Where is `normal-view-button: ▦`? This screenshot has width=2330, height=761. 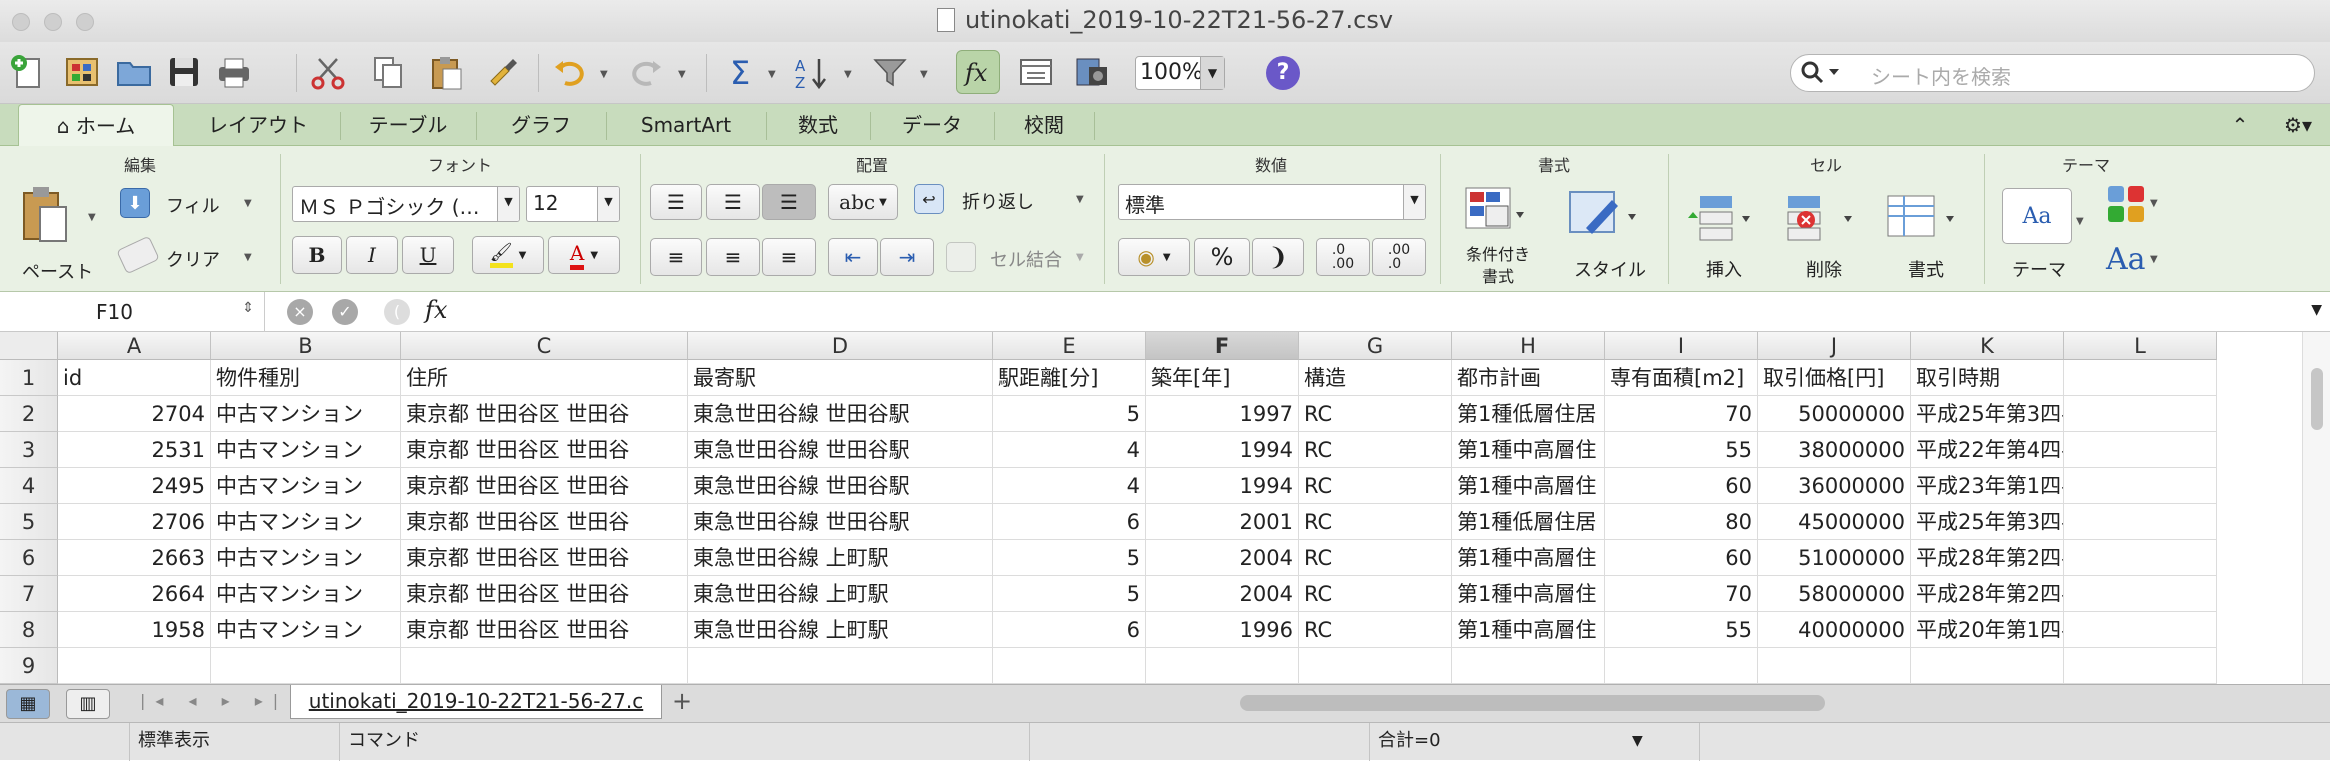 normal-view-button: ▦ is located at coordinates (28, 704).